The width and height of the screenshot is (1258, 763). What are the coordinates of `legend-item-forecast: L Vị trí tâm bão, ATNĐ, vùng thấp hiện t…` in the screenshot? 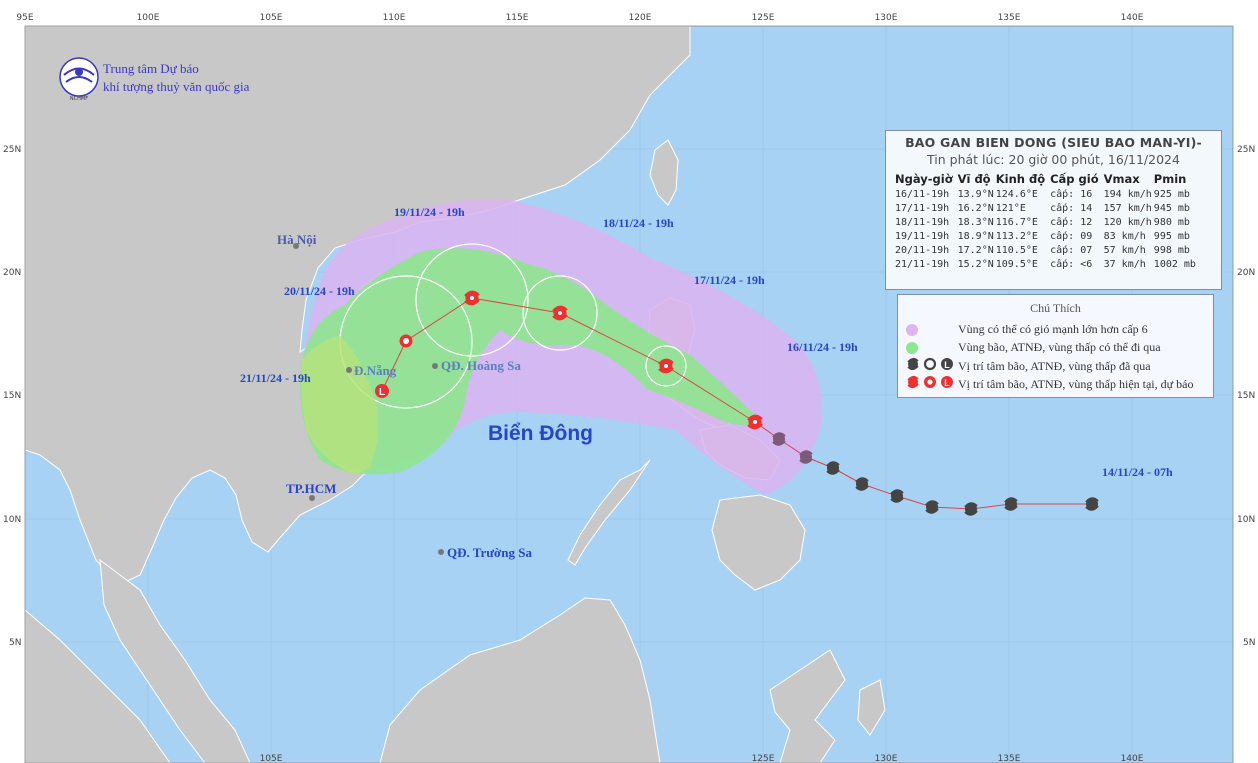 It's located at (1049, 383).